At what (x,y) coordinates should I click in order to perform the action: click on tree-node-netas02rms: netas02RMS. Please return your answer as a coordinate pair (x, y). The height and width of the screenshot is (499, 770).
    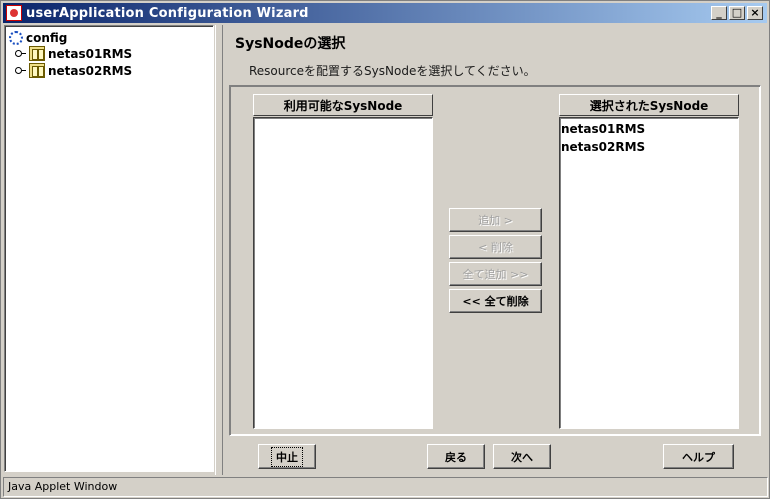
    Looking at the image, I should click on (72, 70).